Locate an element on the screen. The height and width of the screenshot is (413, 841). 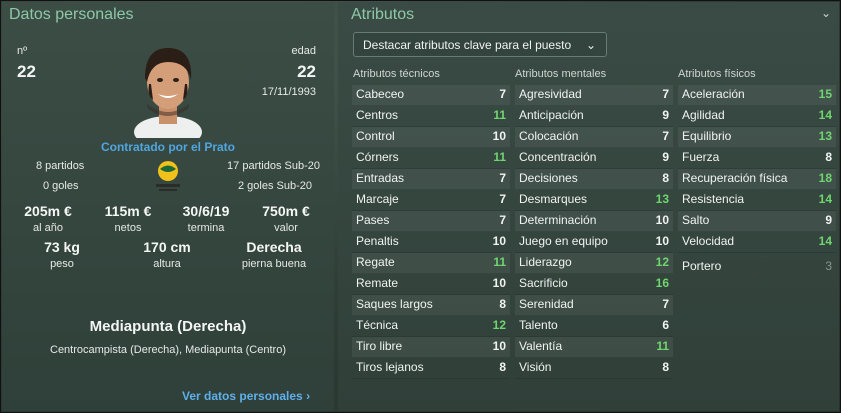
attribute-row: Velocidad 14 is located at coordinates (757, 242).